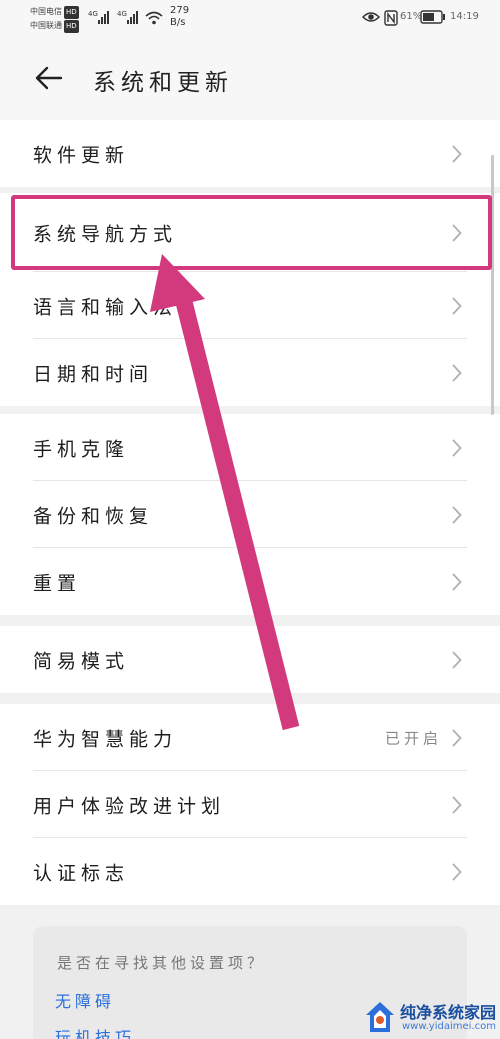  What do you see at coordinates (448, 1012) in the screenshot?
I see `watermark-title: 纯净系统家园` at bounding box center [448, 1012].